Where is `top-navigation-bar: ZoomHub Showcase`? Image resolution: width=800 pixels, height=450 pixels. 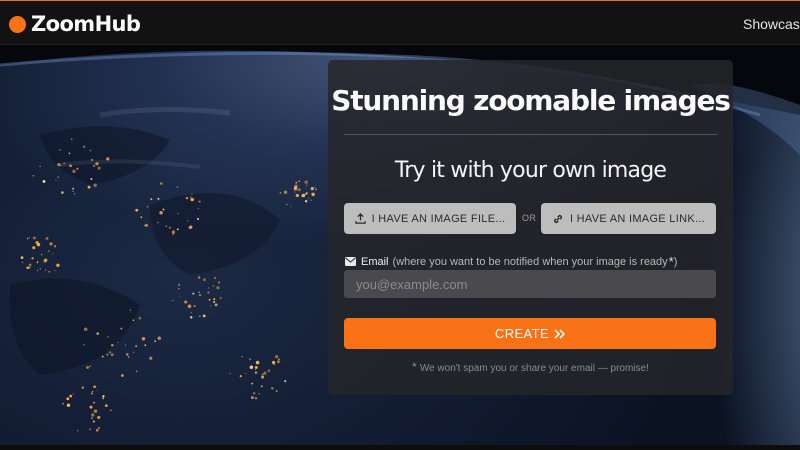
top-navigation-bar: ZoomHub Showcase is located at coordinates (400, 22).